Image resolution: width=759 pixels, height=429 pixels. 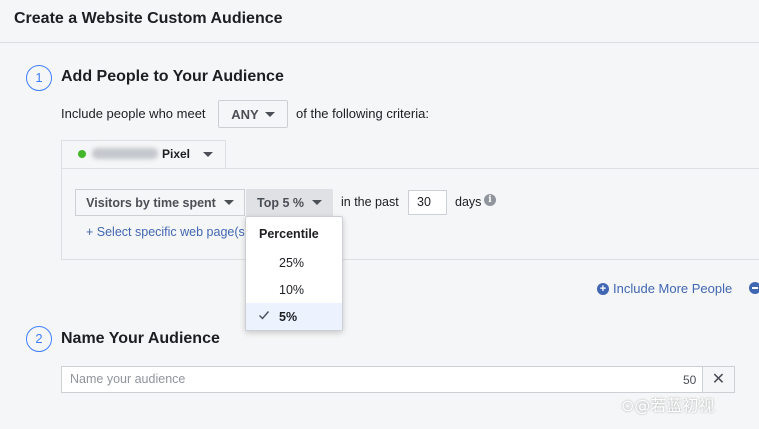 What do you see at coordinates (673, 288) in the screenshot?
I see `include-more-label: Include More People` at bounding box center [673, 288].